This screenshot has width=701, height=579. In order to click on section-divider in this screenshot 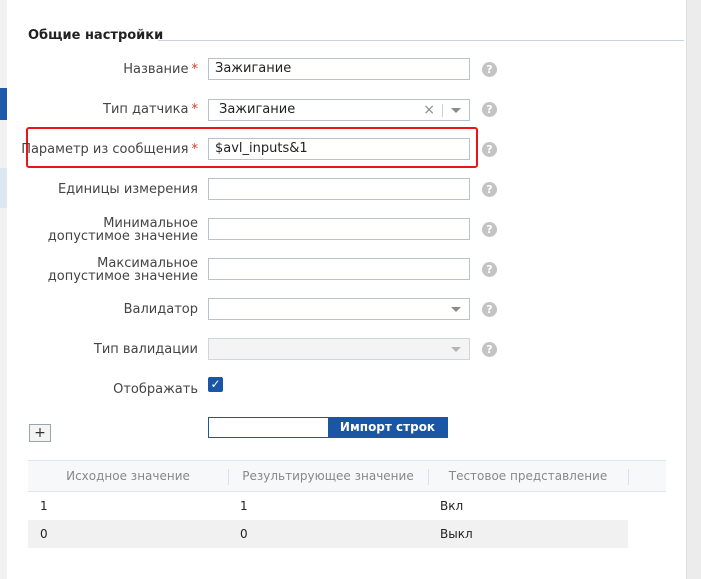, I will do `click(421, 40)`.